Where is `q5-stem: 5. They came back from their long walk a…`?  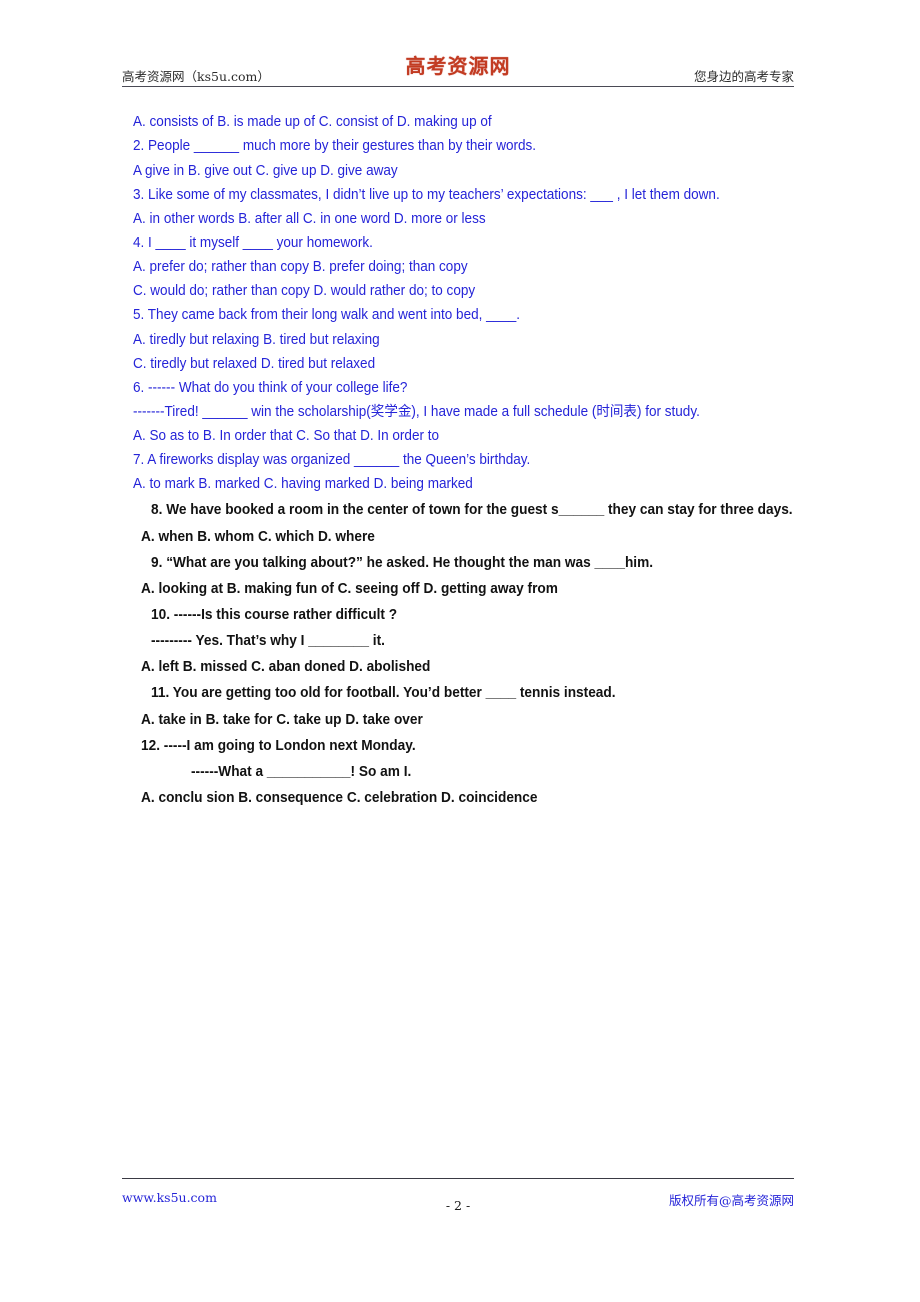 q5-stem: 5. They came back from their long walk a… is located at coordinates (327, 315).